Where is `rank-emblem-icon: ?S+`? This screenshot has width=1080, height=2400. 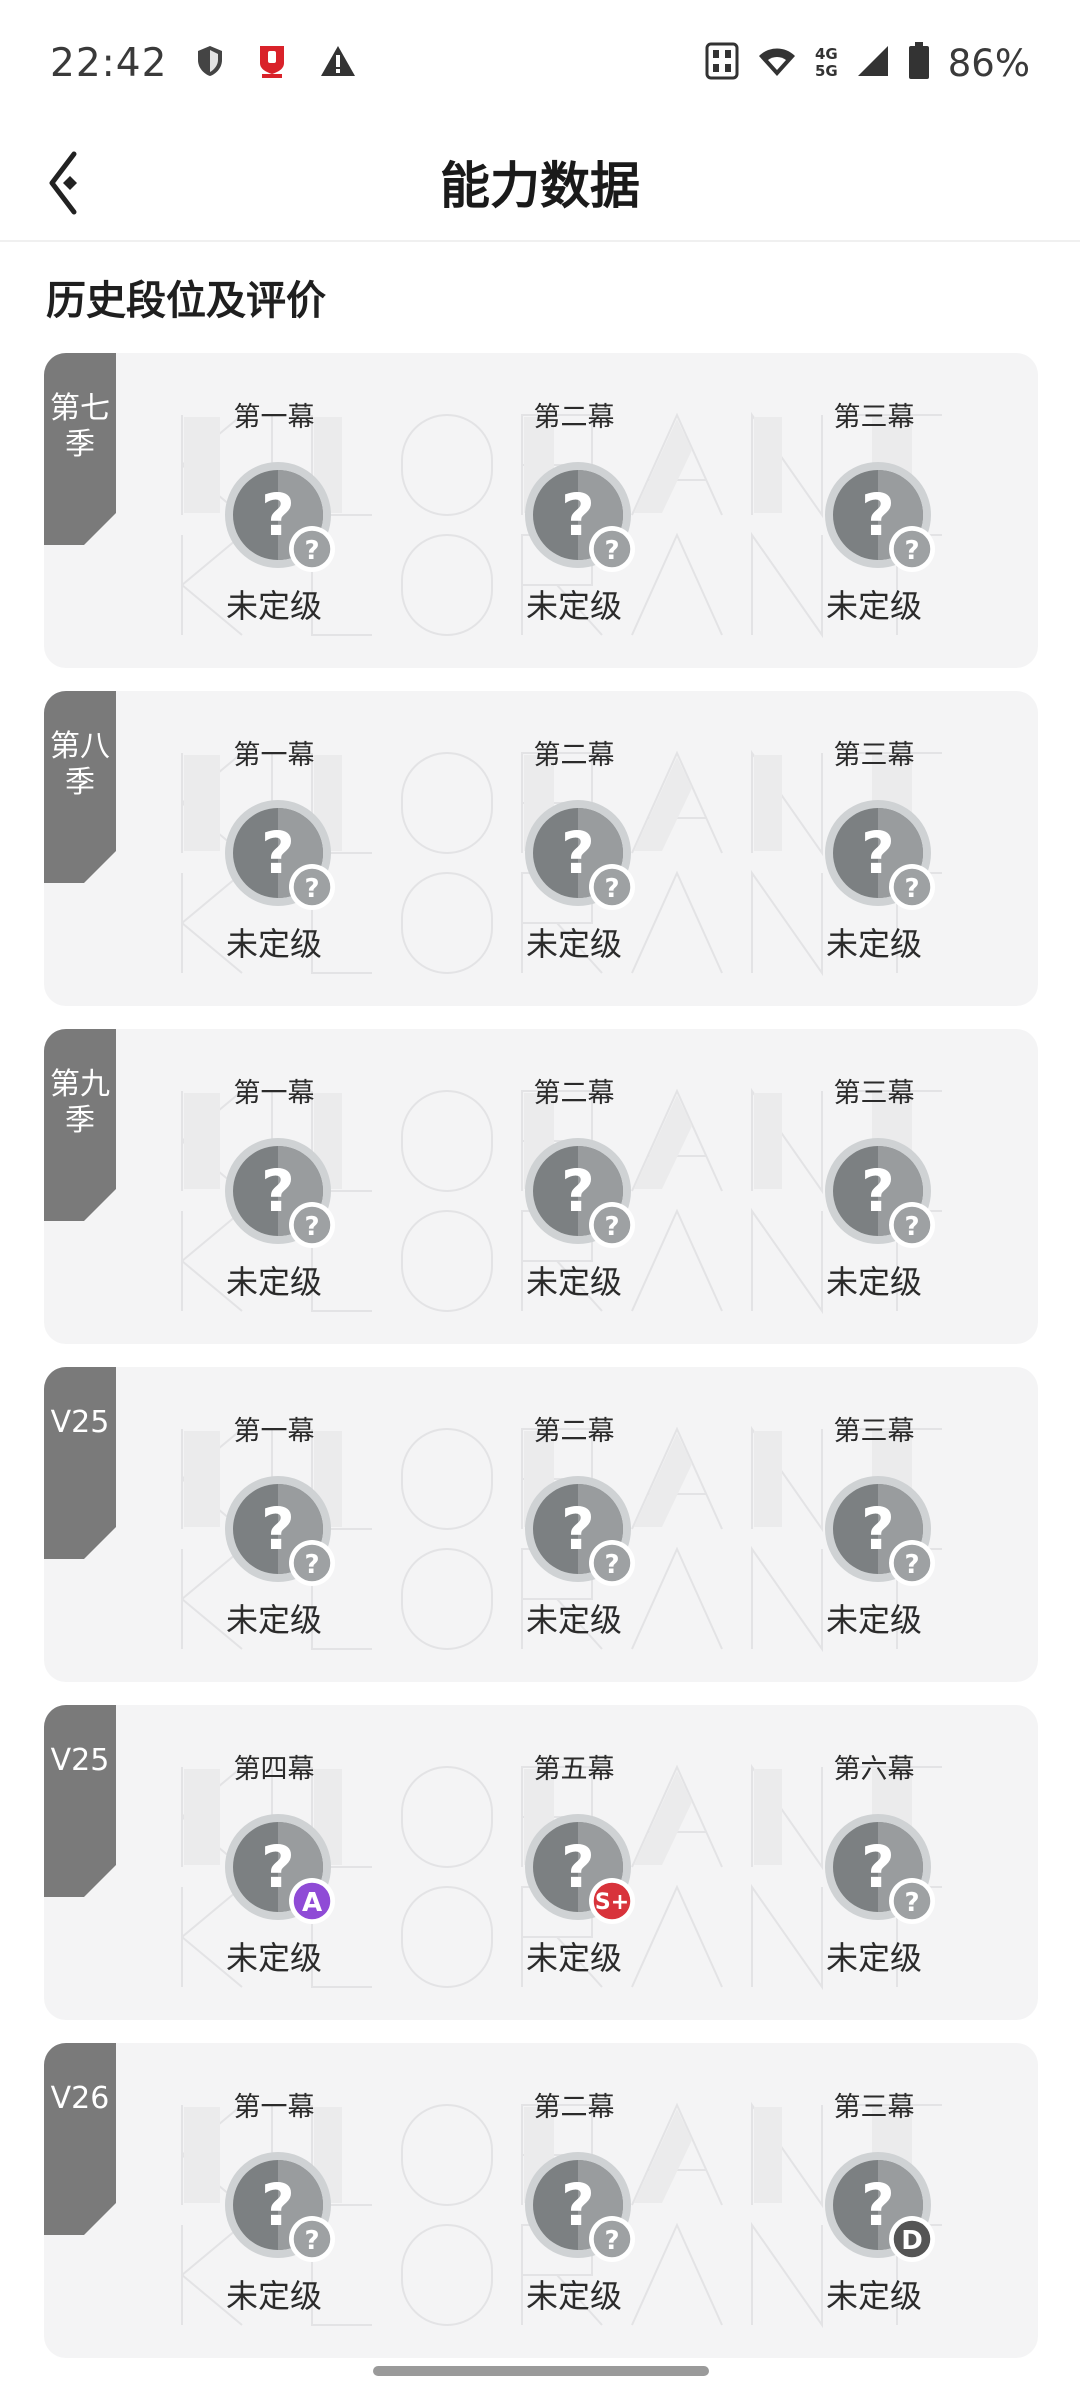 rank-emblem-icon: ?S+ is located at coordinates (580, 1869).